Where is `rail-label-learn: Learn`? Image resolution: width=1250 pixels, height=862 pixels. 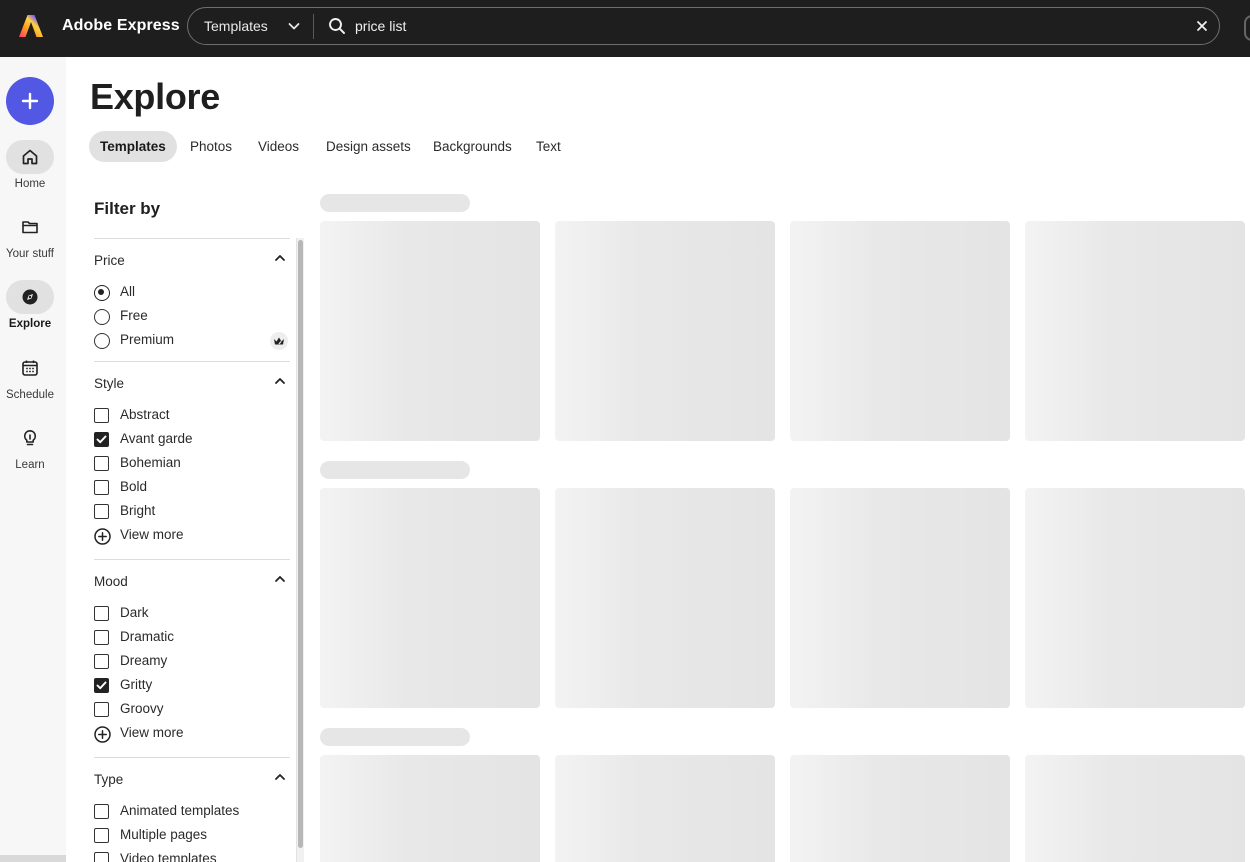 rail-label-learn: Learn is located at coordinates (30, 465).